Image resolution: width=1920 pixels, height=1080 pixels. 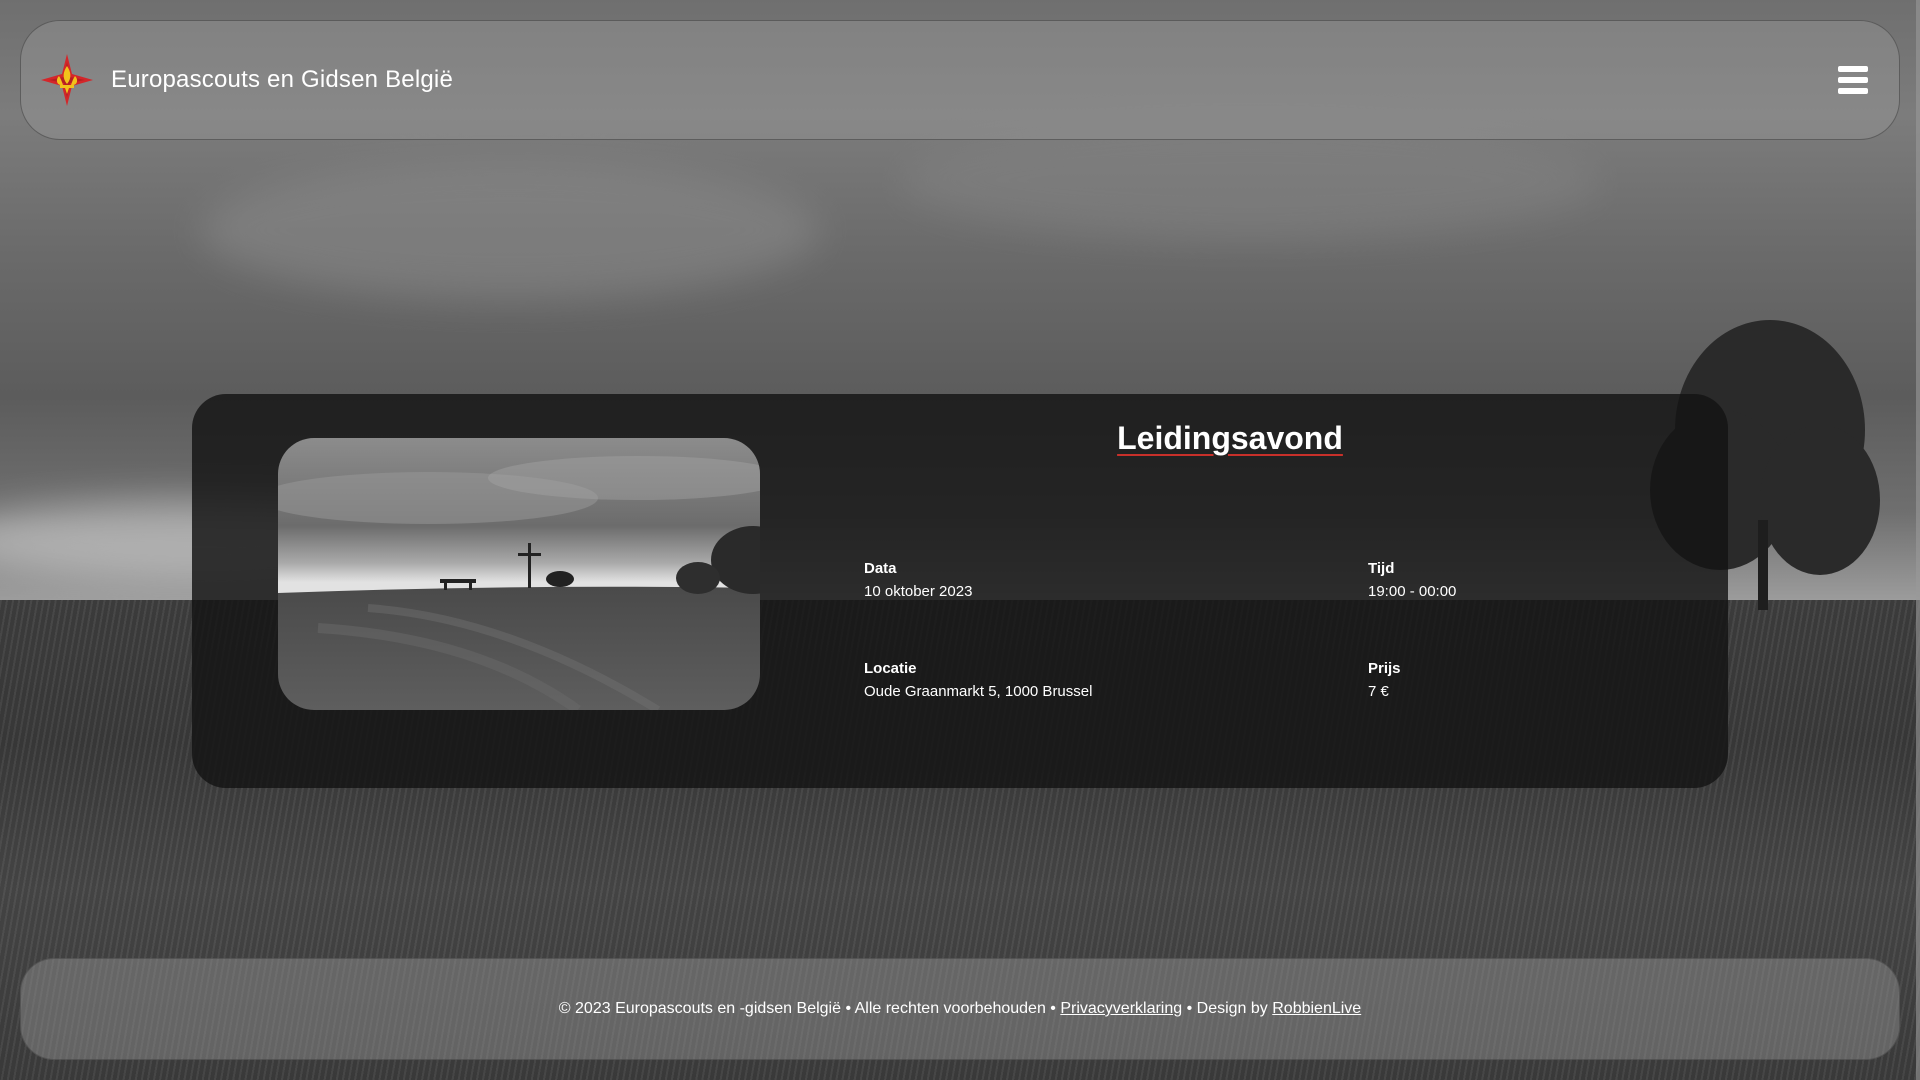 I want to click on event-location-field: Locatie Oude Graanmarkt 5, 1000 Brussel, so click(x=978, y=680).